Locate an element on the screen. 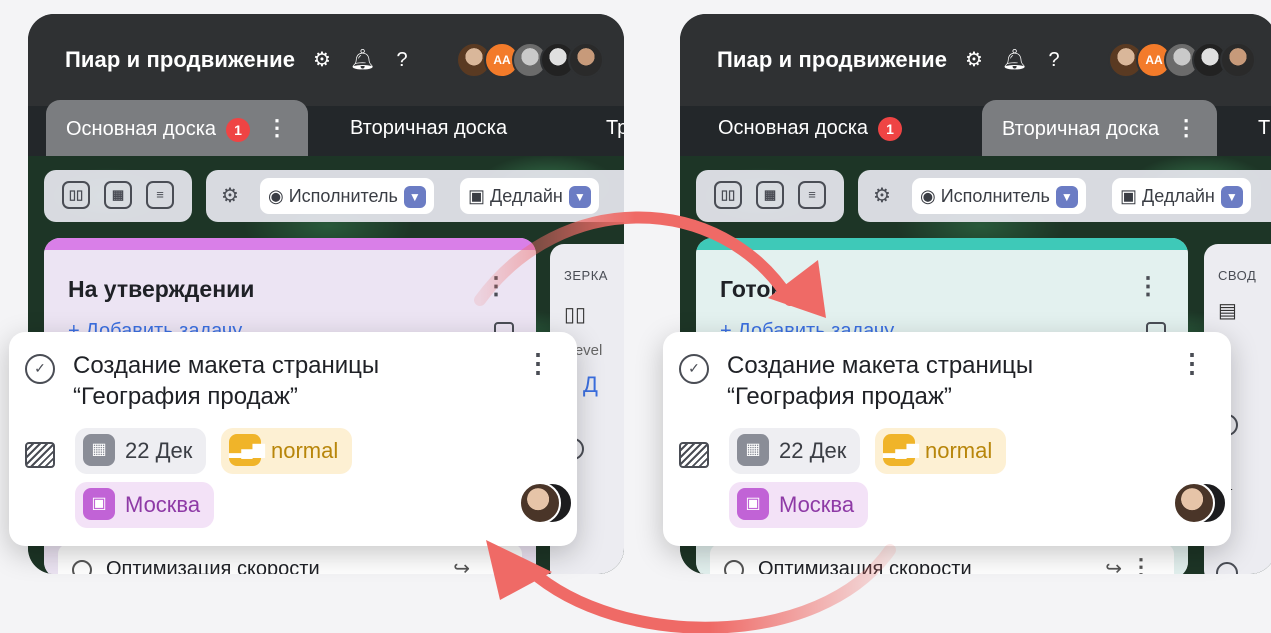 This screenshot has height=633, width=1271. arrow-bottom-head is located at coordinates (519, 570).